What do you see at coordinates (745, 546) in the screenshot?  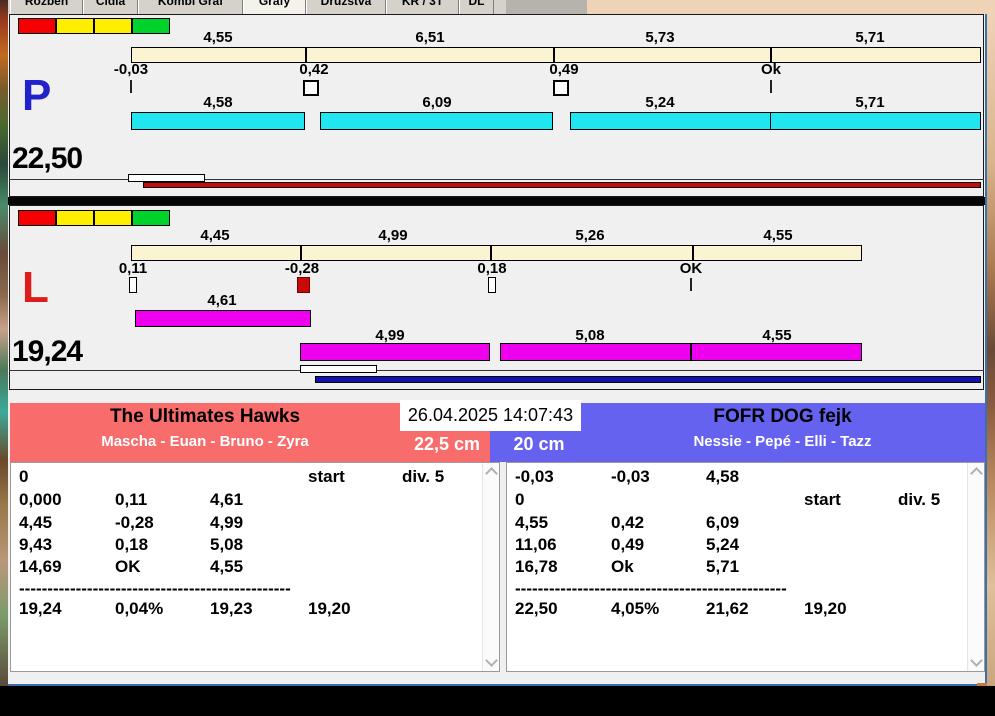 I see `list-item: 11,06 0,49 5,24` at bounding box center [745, 546].